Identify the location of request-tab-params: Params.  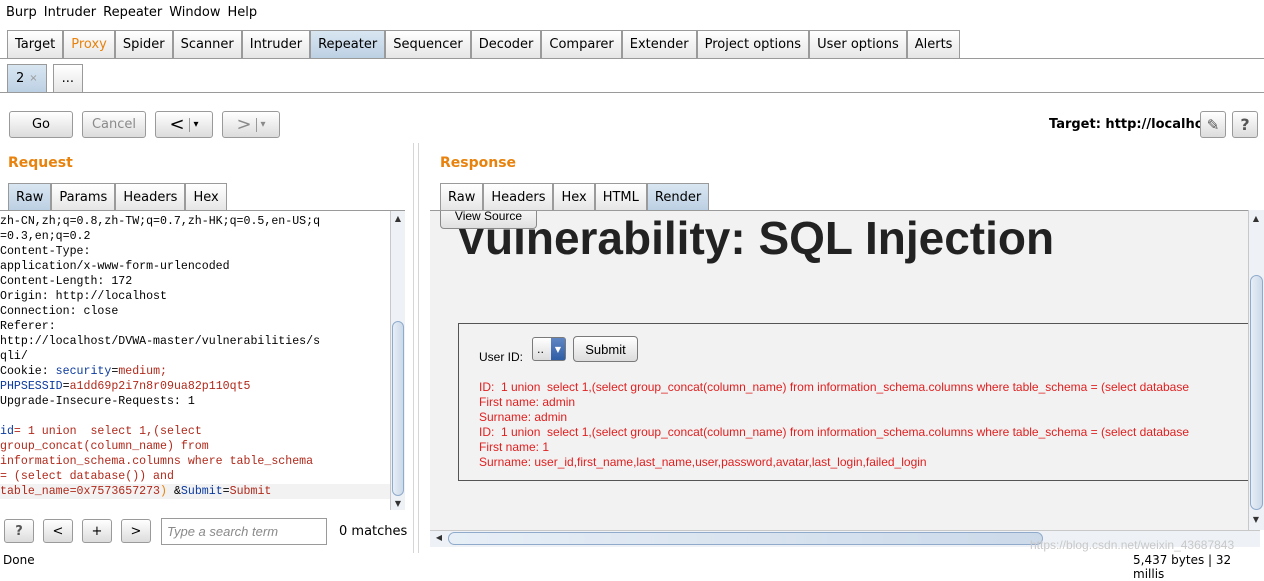
(83, 196).